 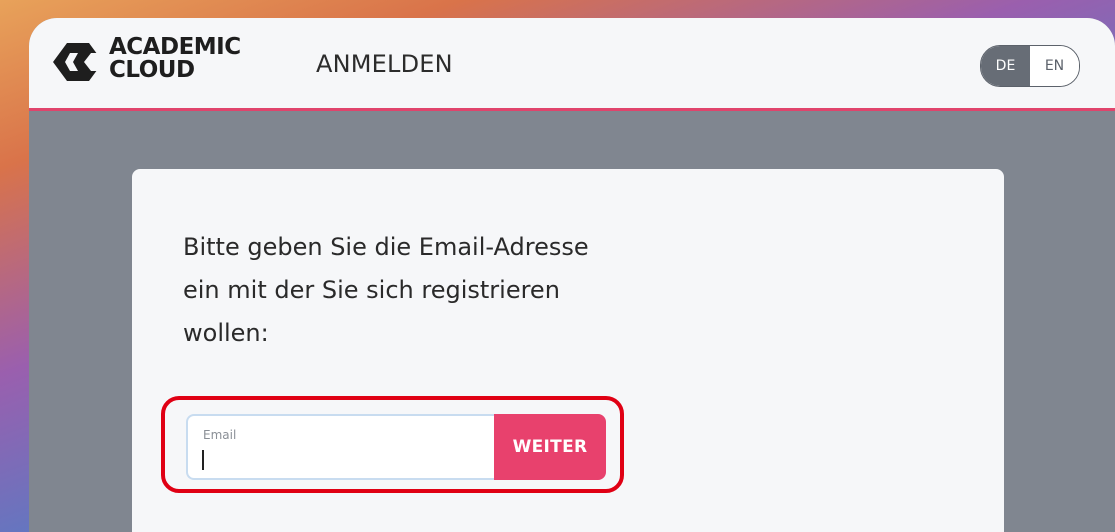 What do you see at coordinates (1005, 66) in the screenshot?
I see `language-de-button: DE` at bounding box center [1005, 66].